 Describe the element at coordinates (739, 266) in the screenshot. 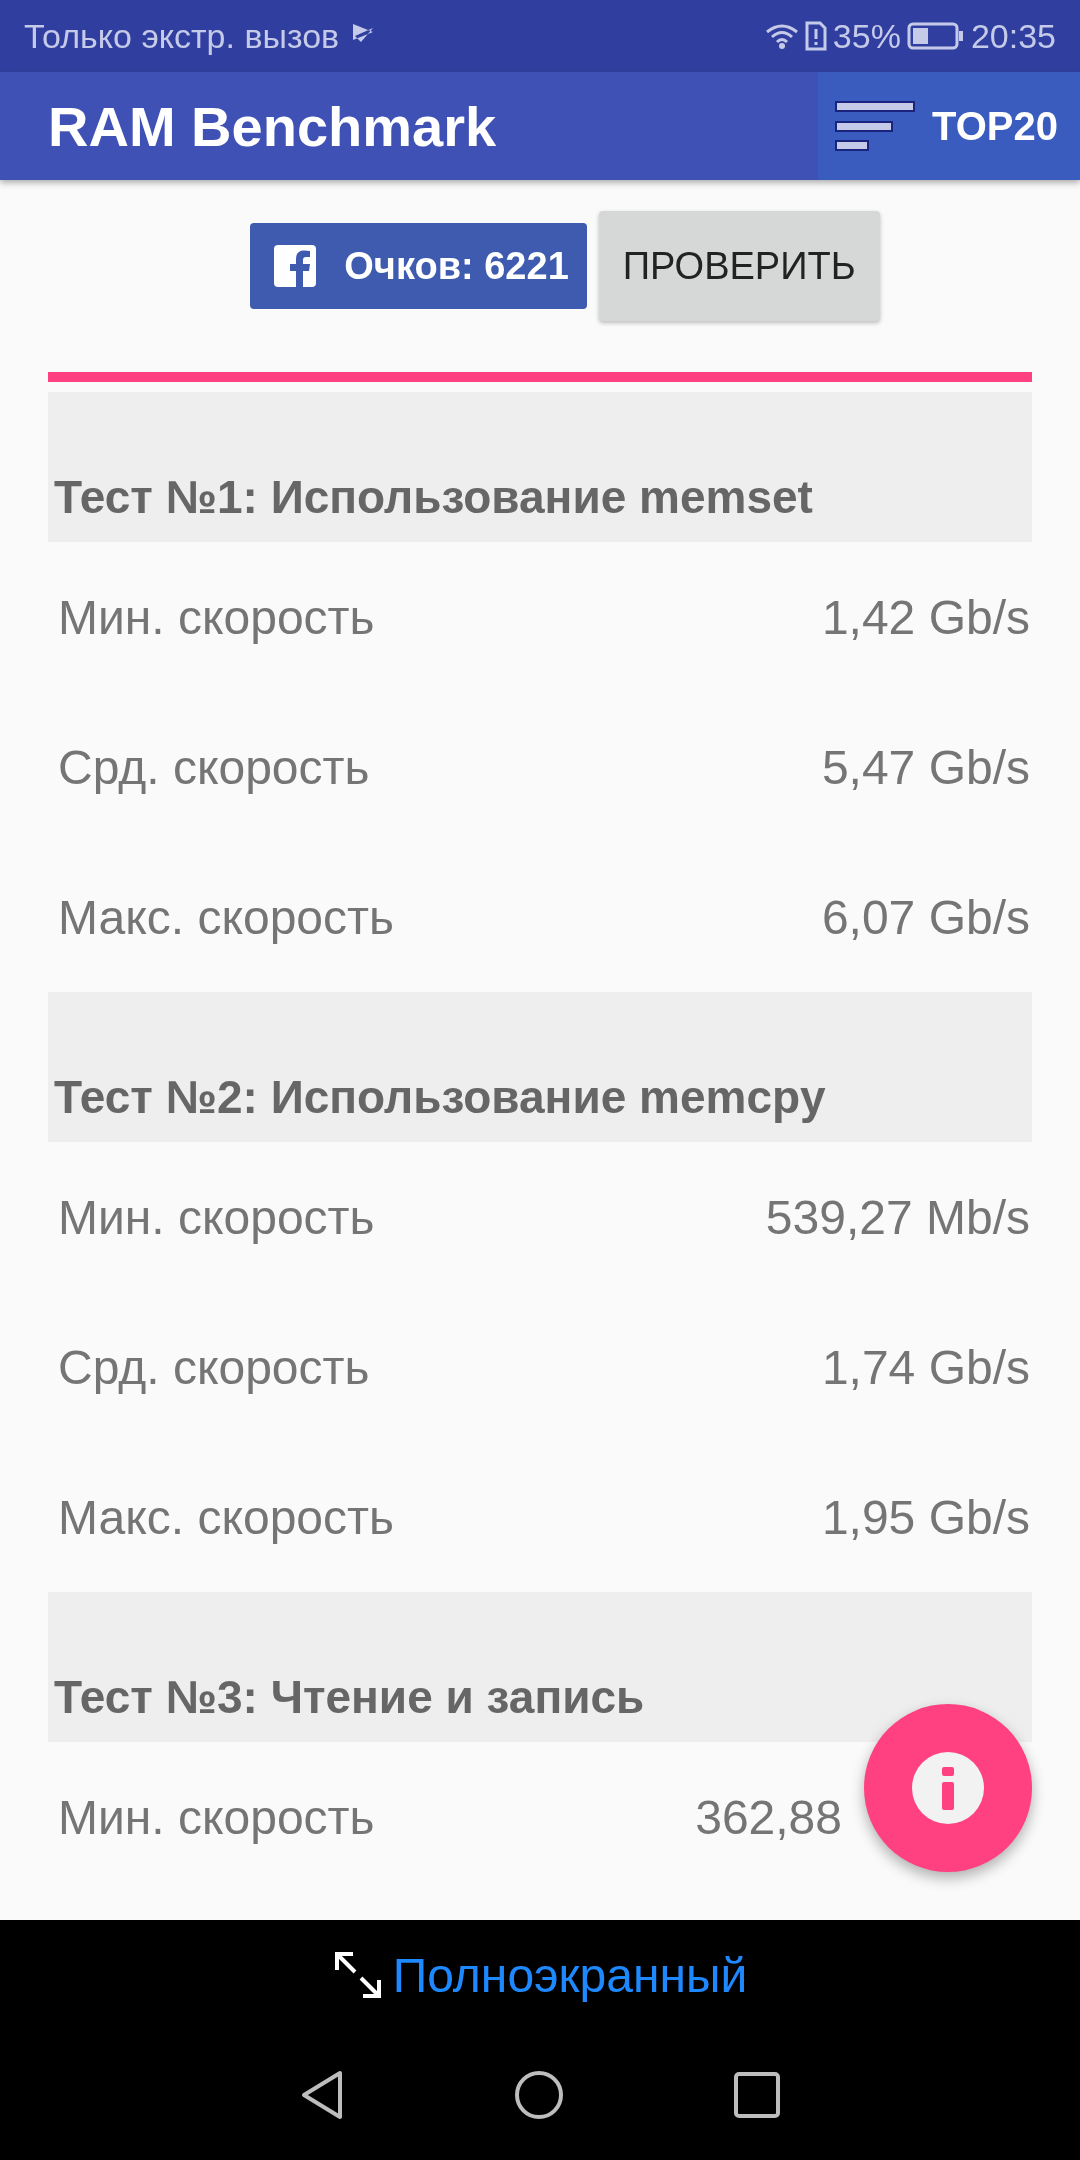

I see `check-button: ПРОВЕРИТЬ` at that location.